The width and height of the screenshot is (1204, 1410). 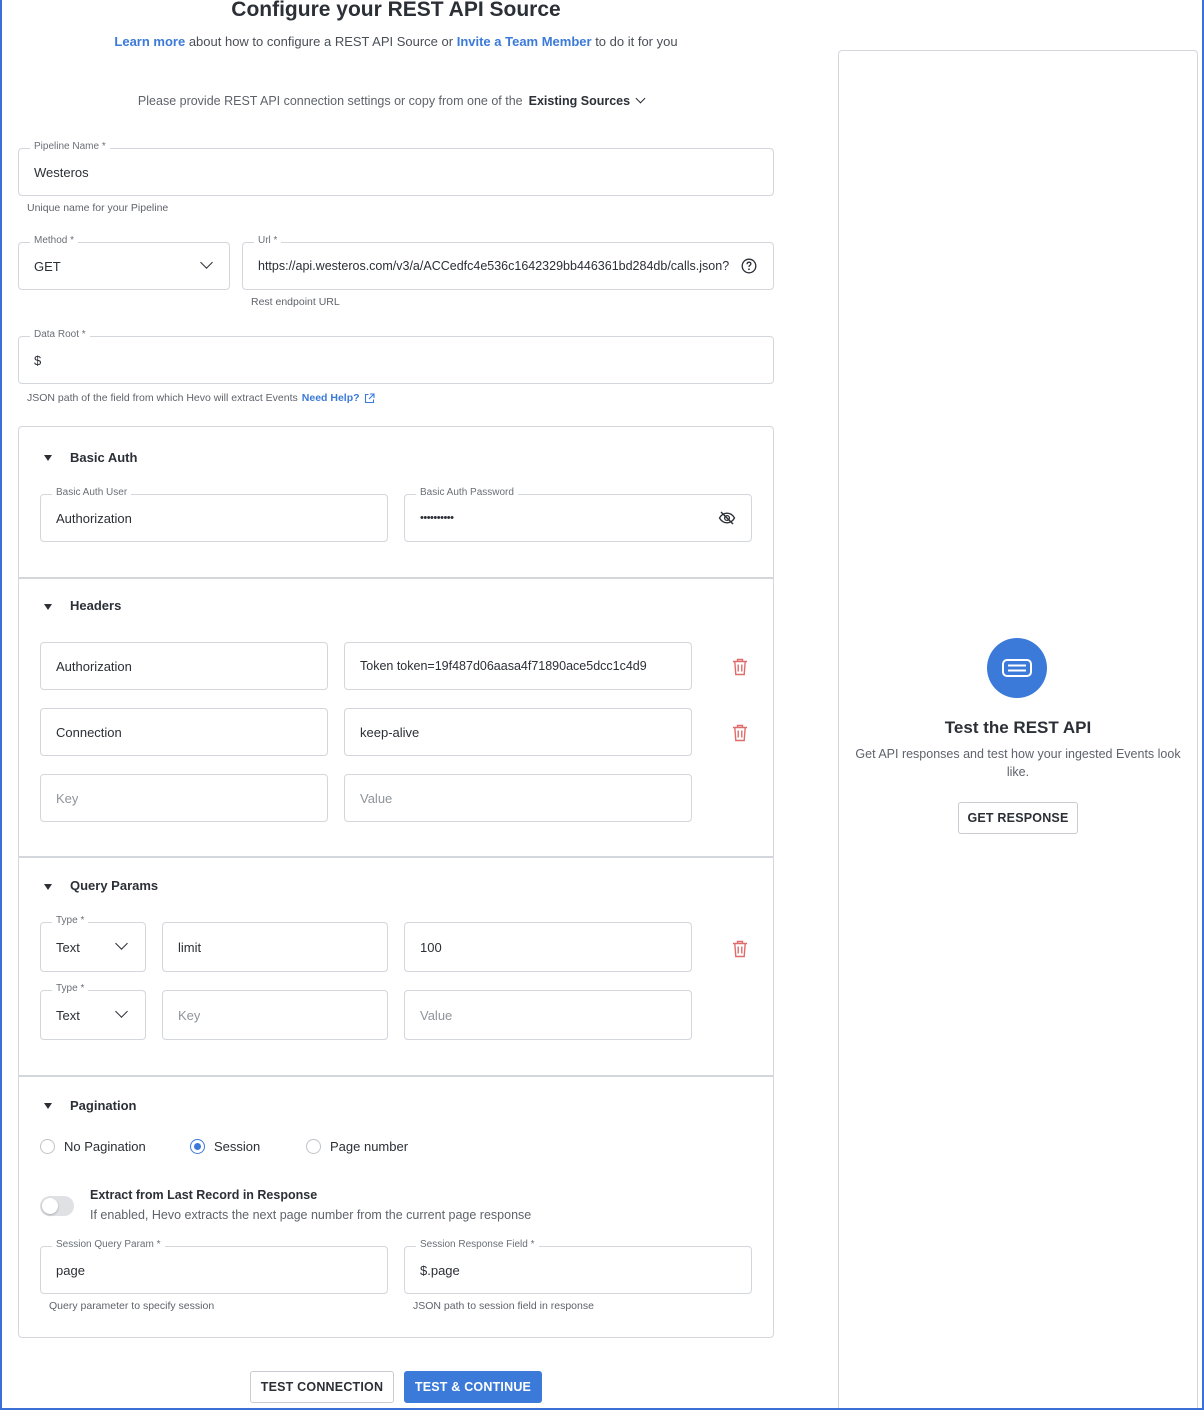 What do you see at coordinates (275, 947) in the screenshot?
I see `query-param-key-input: limit` at bounding box center [275, 947].